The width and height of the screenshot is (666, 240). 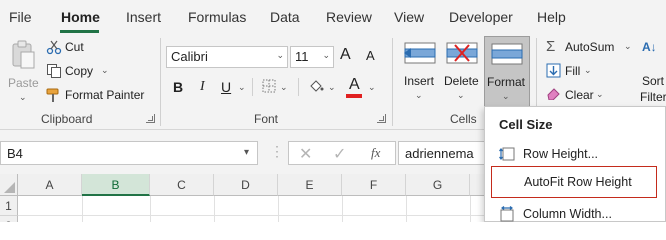 What do you see at coordinates (420, 72) in the screenshot?
I see `insert-cells-button: Insert ⌄` at bounding box center [420, 72].